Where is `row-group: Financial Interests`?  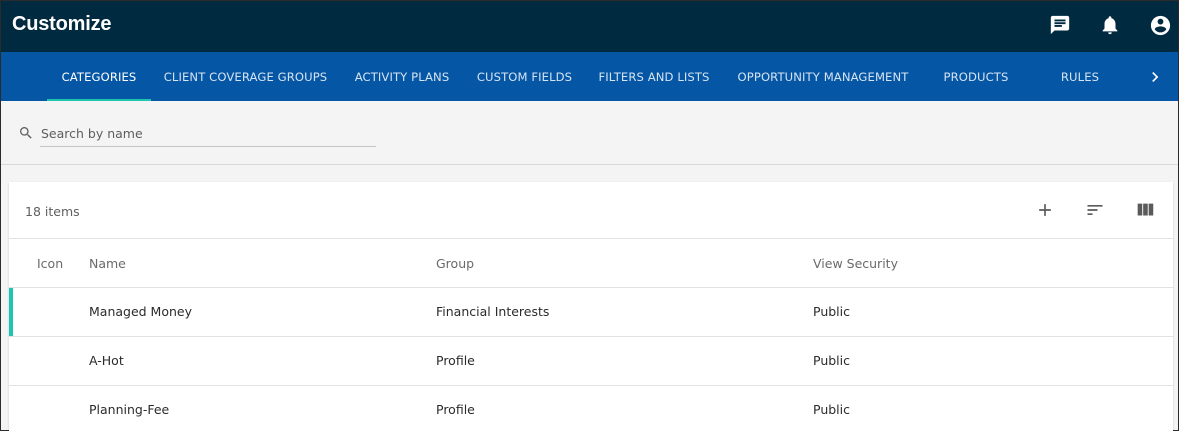
row-group: Financial Interests is located at coordinates (493, 311).